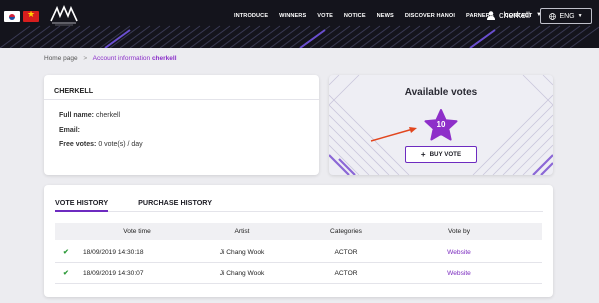  I want to click on user-menu: cherkell ▼, so click(514, 15).